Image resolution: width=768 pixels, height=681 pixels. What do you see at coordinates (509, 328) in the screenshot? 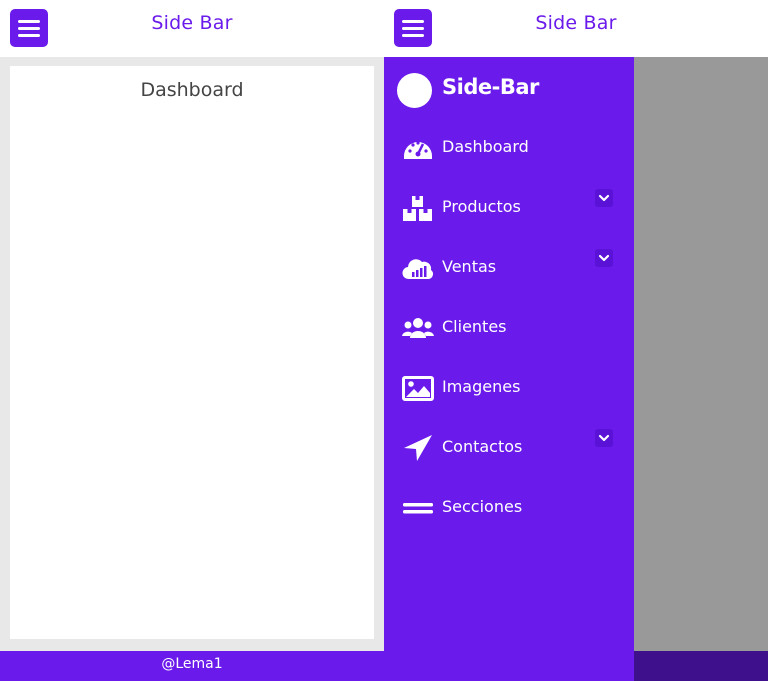
I see `sidebar-item-clientes: Clientes` at bounding box center [509, 328].